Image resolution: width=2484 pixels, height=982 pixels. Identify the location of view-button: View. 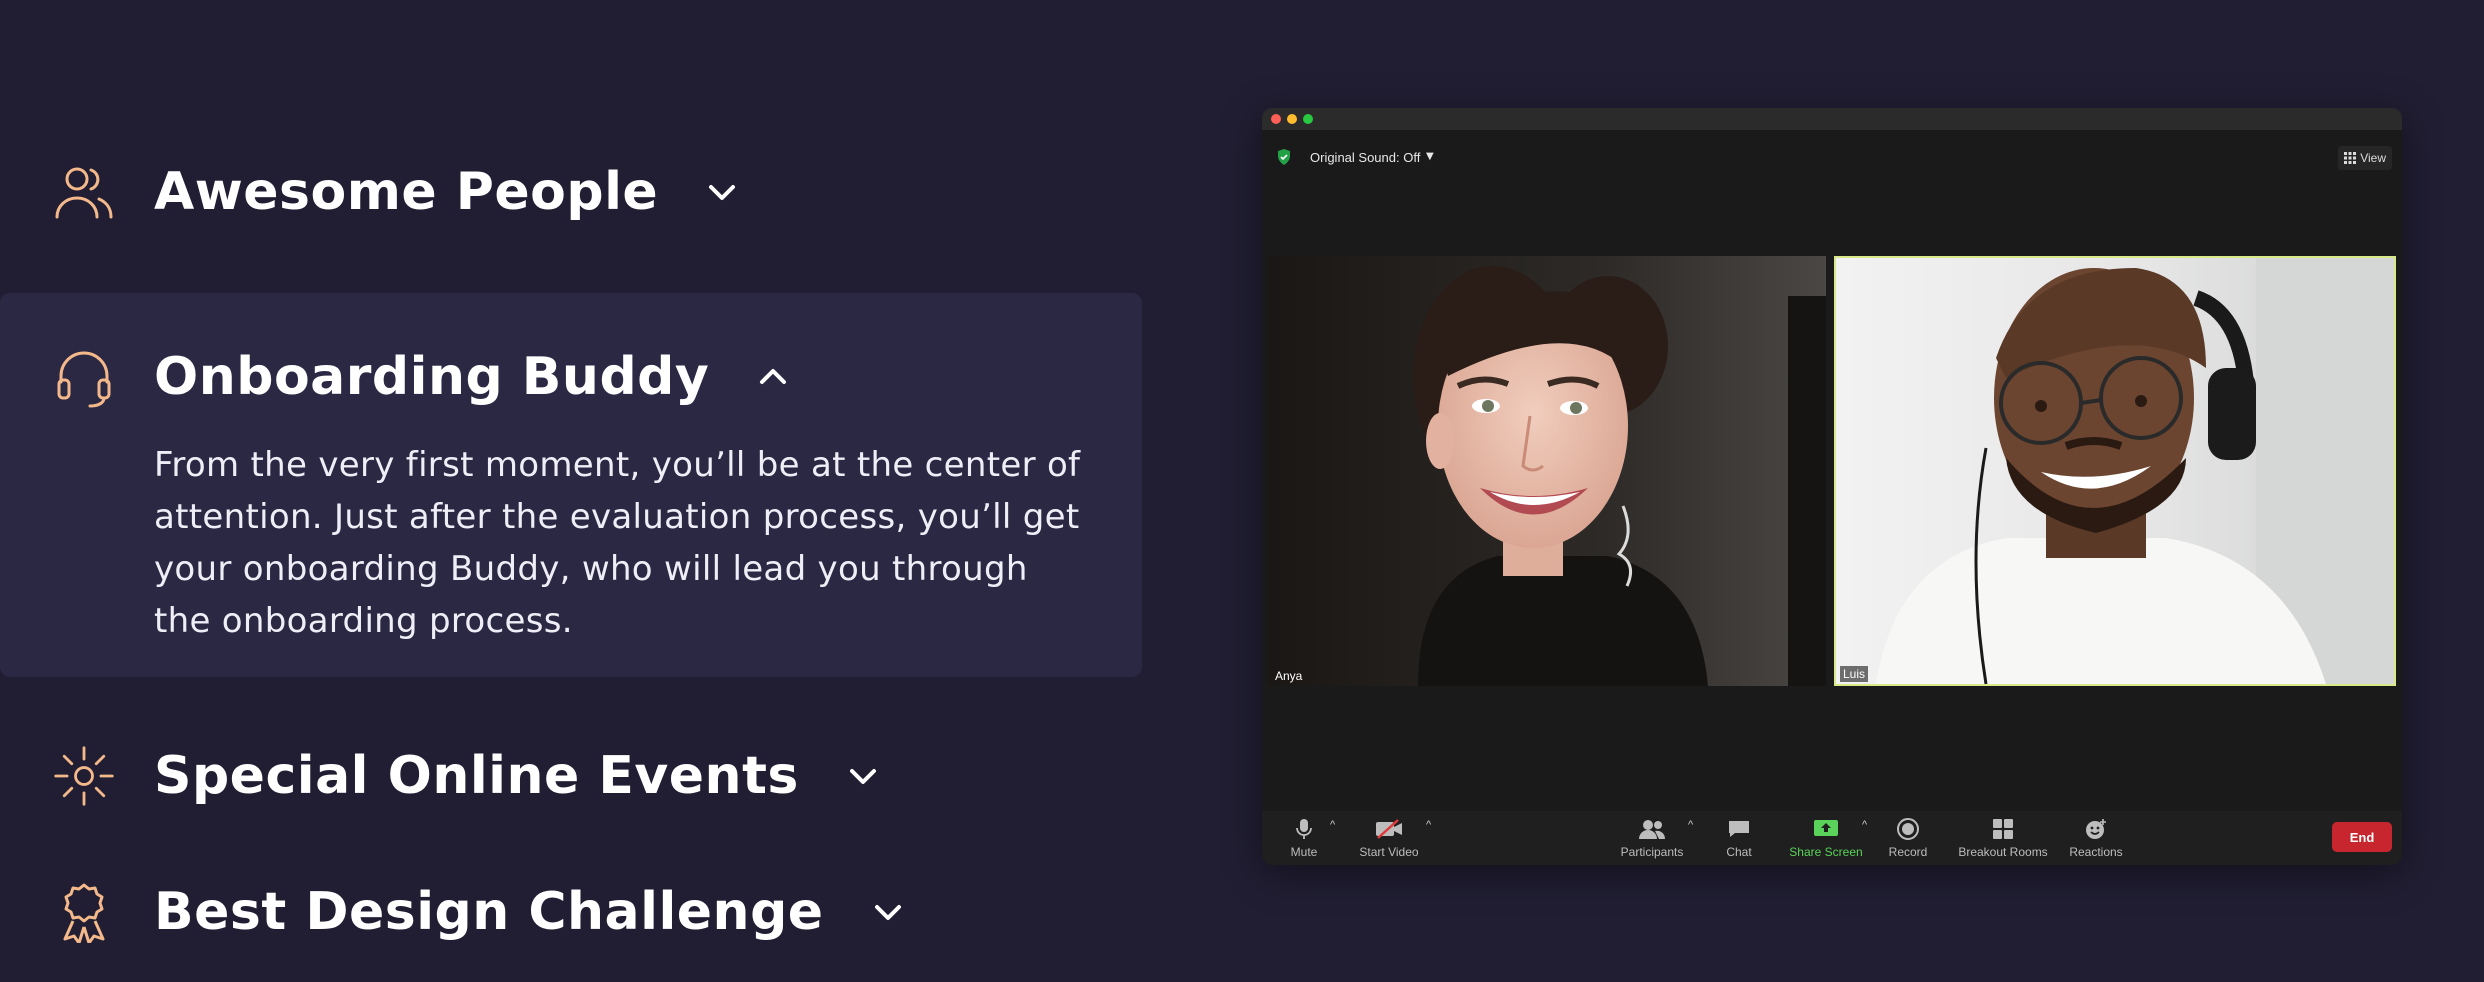
(2365, 158).